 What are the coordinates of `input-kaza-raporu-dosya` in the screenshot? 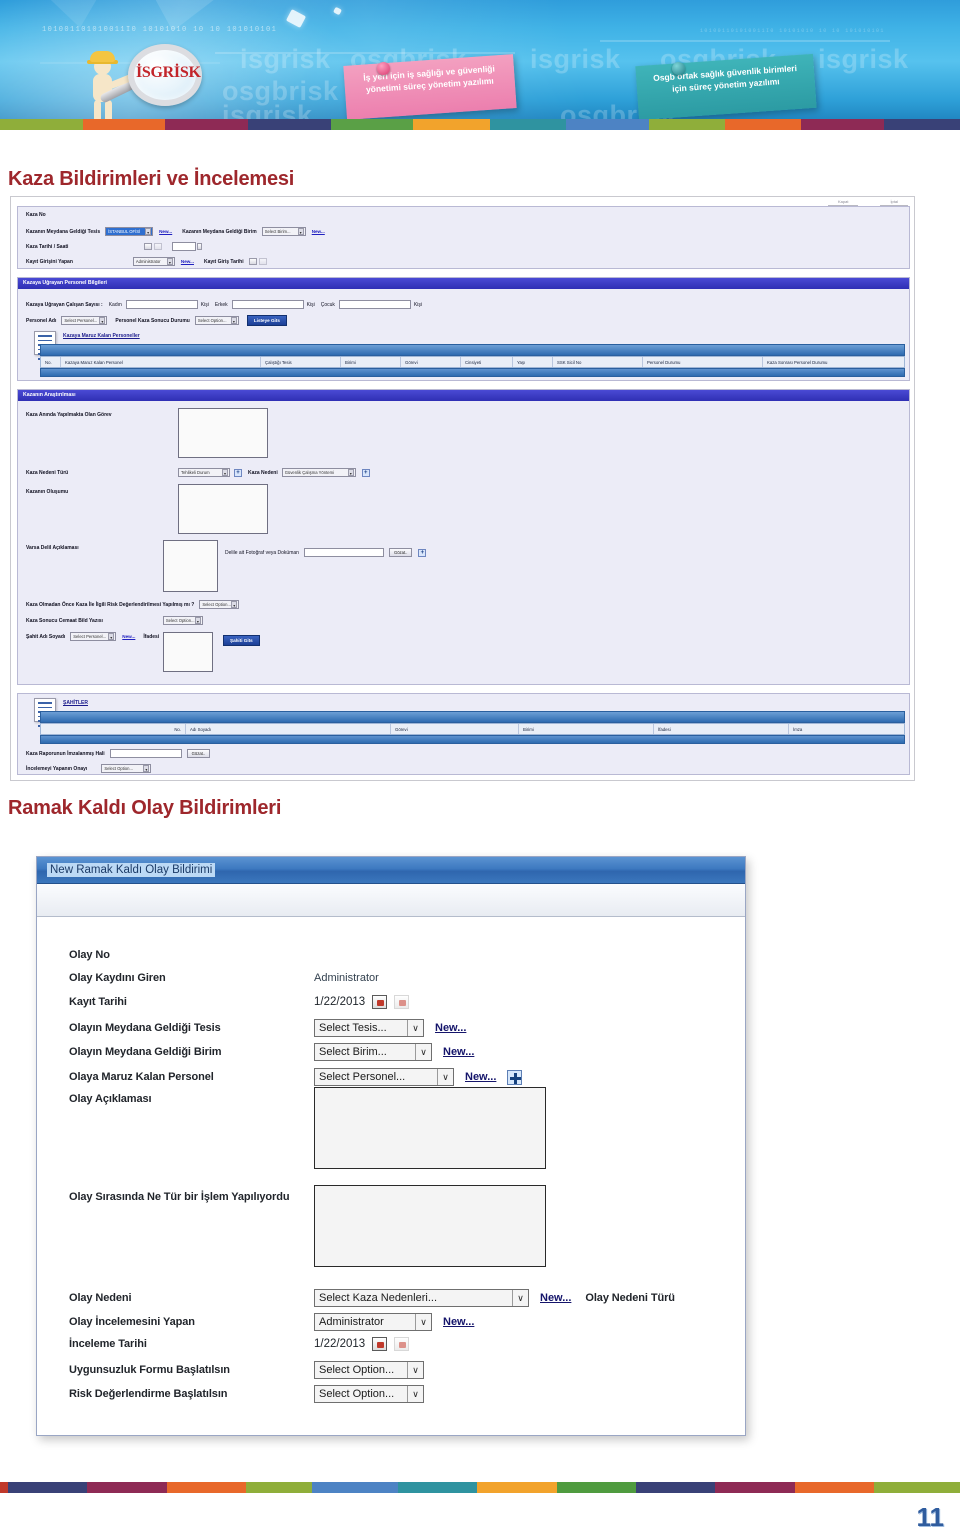 It's located at (145, 753).